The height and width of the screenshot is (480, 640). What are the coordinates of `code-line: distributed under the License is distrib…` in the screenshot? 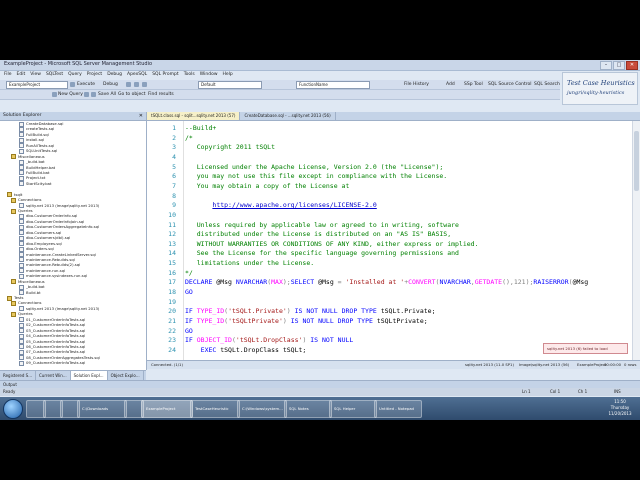 It's located at (318, 234).